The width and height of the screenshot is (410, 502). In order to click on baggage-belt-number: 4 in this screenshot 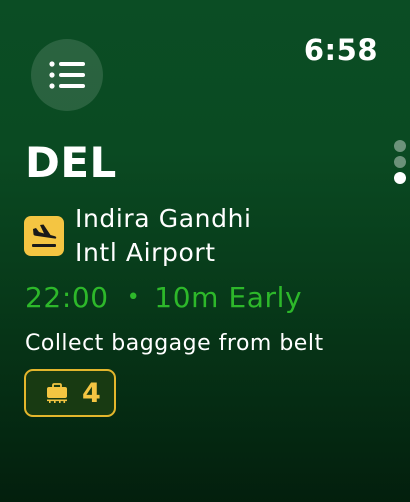, I will do `click(91, 393)`.